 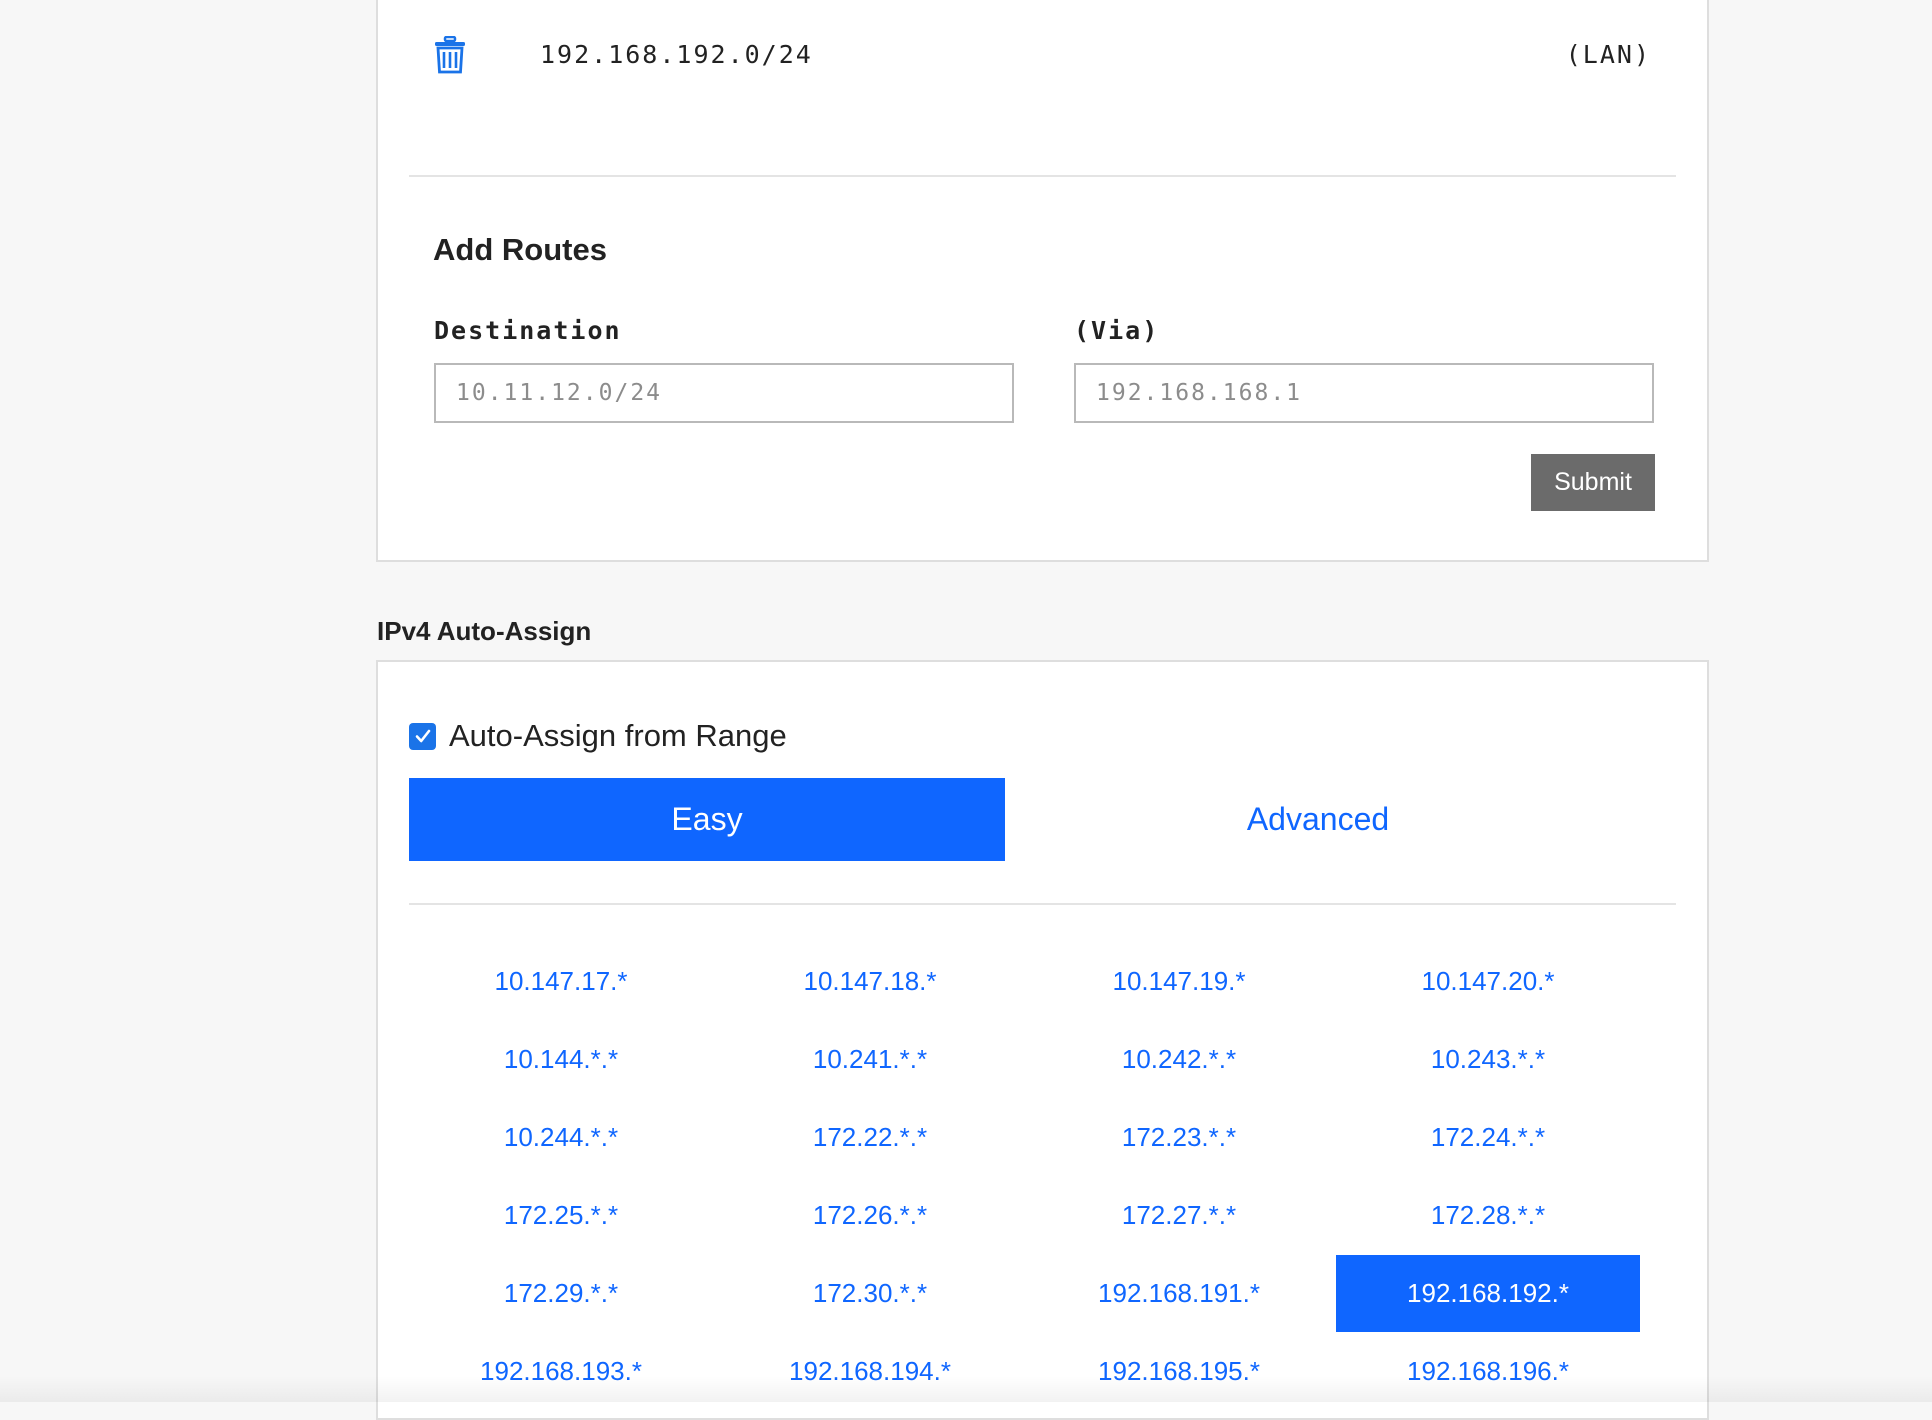 I want to click on range-option: 10.144.*.*, so click(x=561, y=1059).